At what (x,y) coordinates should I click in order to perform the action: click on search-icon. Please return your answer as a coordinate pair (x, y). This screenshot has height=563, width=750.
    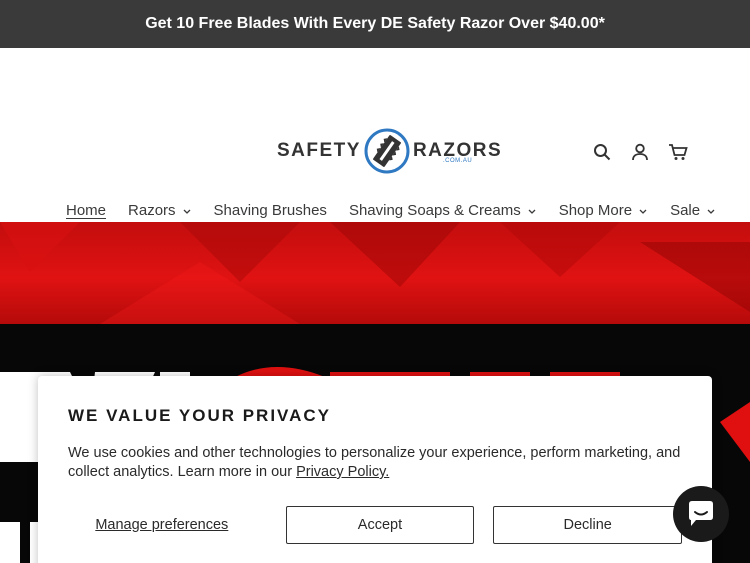
    Looking at the image, I should click on (602, 152).